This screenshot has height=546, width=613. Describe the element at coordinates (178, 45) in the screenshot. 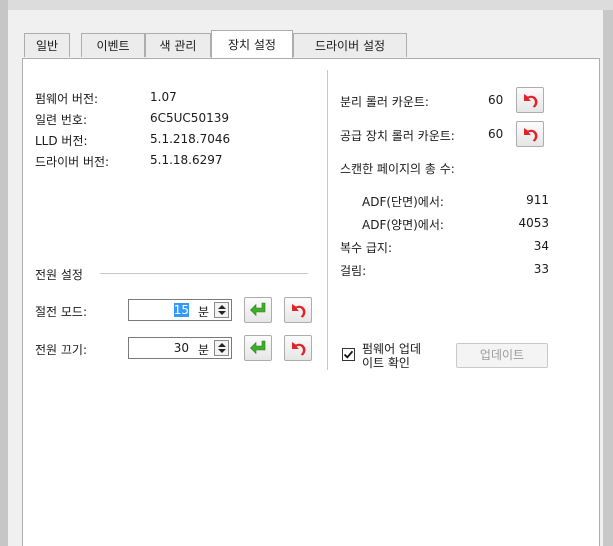

I see `tab-color-management: 색 관리` at that location.